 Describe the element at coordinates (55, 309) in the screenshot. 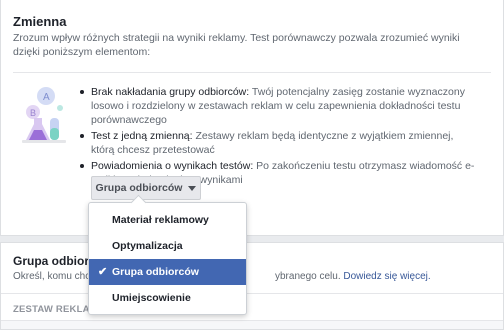

I see `ad-set-section-label: ZESTAW REKLAM` at that location.